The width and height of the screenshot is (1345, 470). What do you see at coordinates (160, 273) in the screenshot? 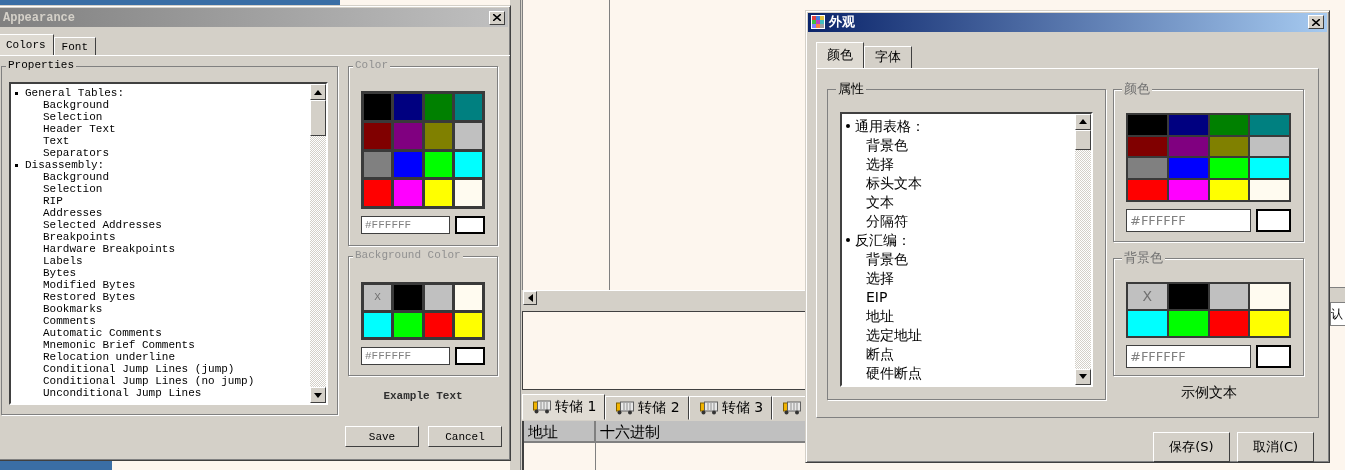
I see `list-item: Bytes` at bounding box center [160, 273].